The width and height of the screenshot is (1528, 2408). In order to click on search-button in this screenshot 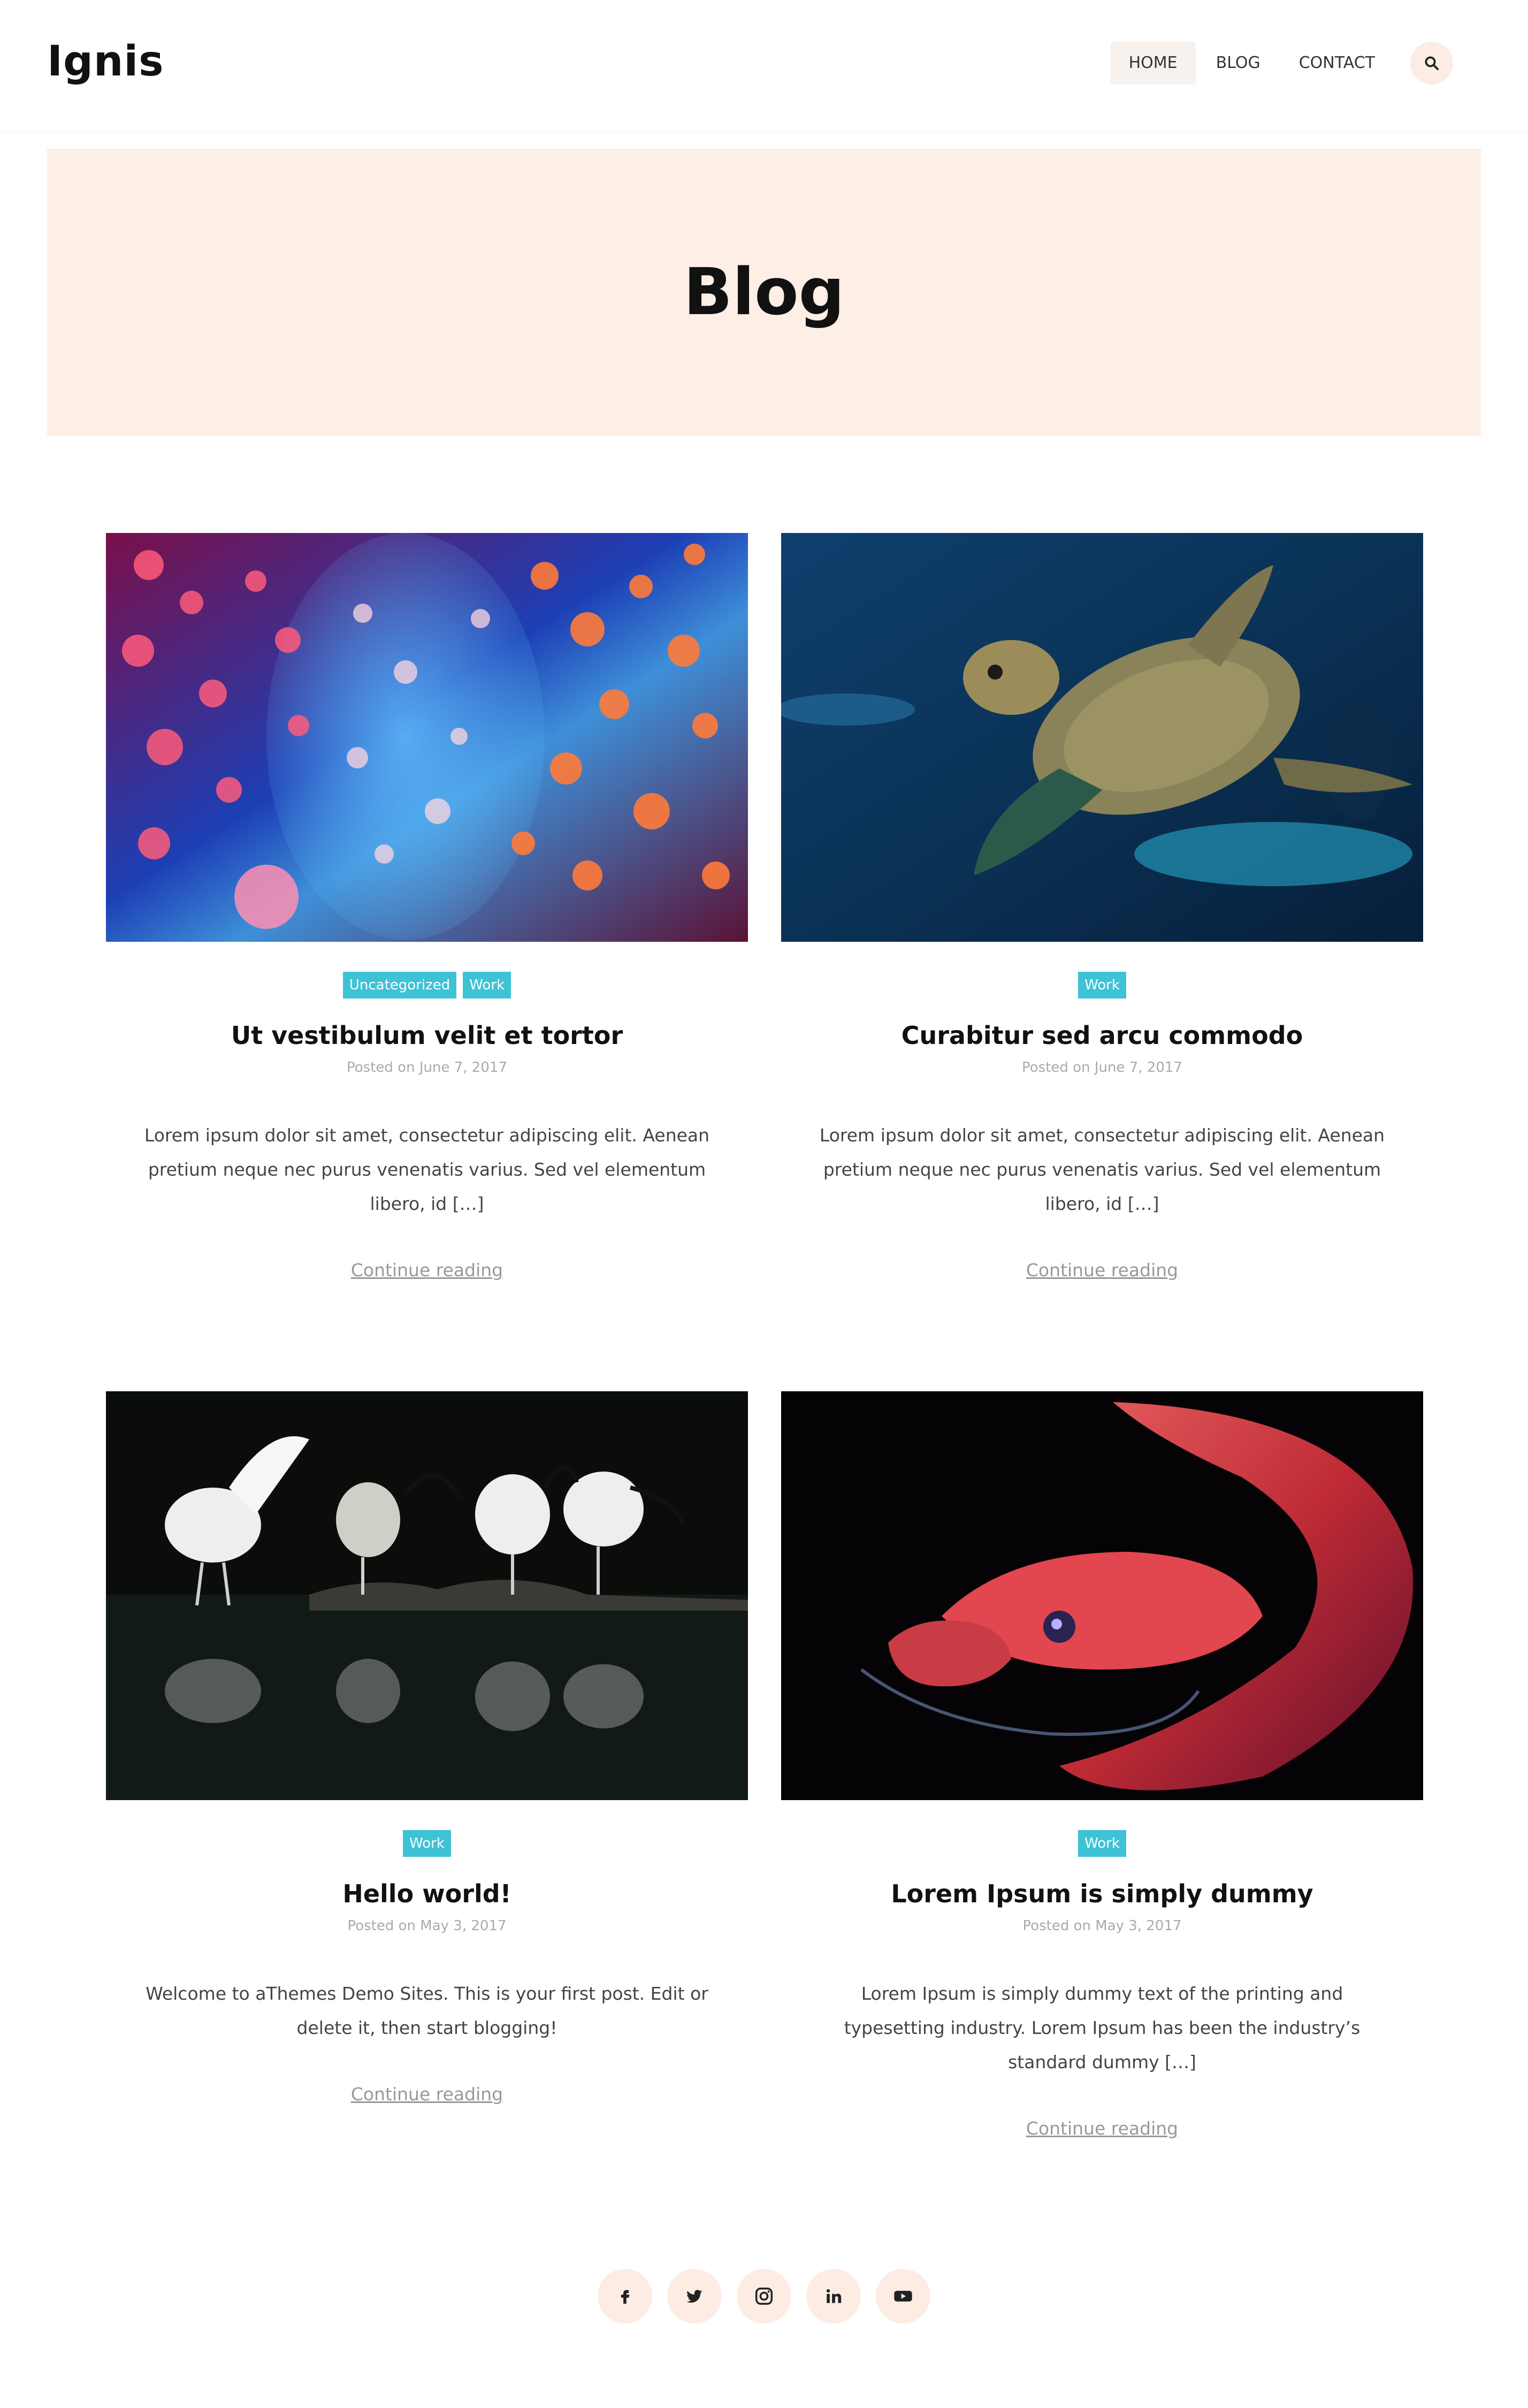, I will do `click(1431, 63)`.